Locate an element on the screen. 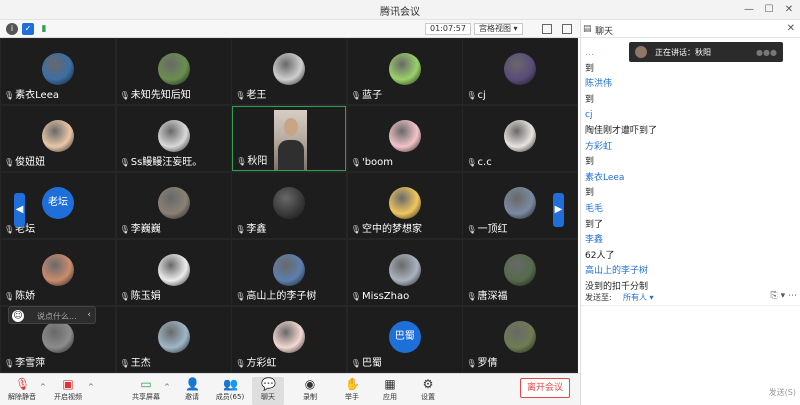 The width and height of the screenshot is (800, 405). invite-button: 👤 邀请 is located at coordinates (192, 391).